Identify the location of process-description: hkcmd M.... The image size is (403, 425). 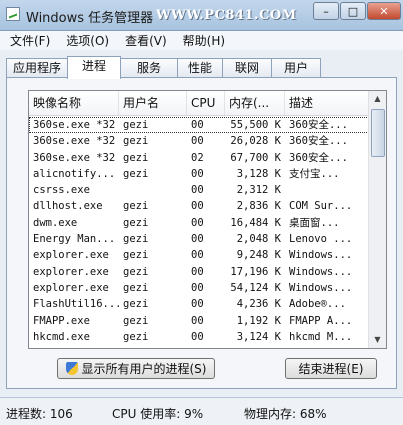
(321, 336).